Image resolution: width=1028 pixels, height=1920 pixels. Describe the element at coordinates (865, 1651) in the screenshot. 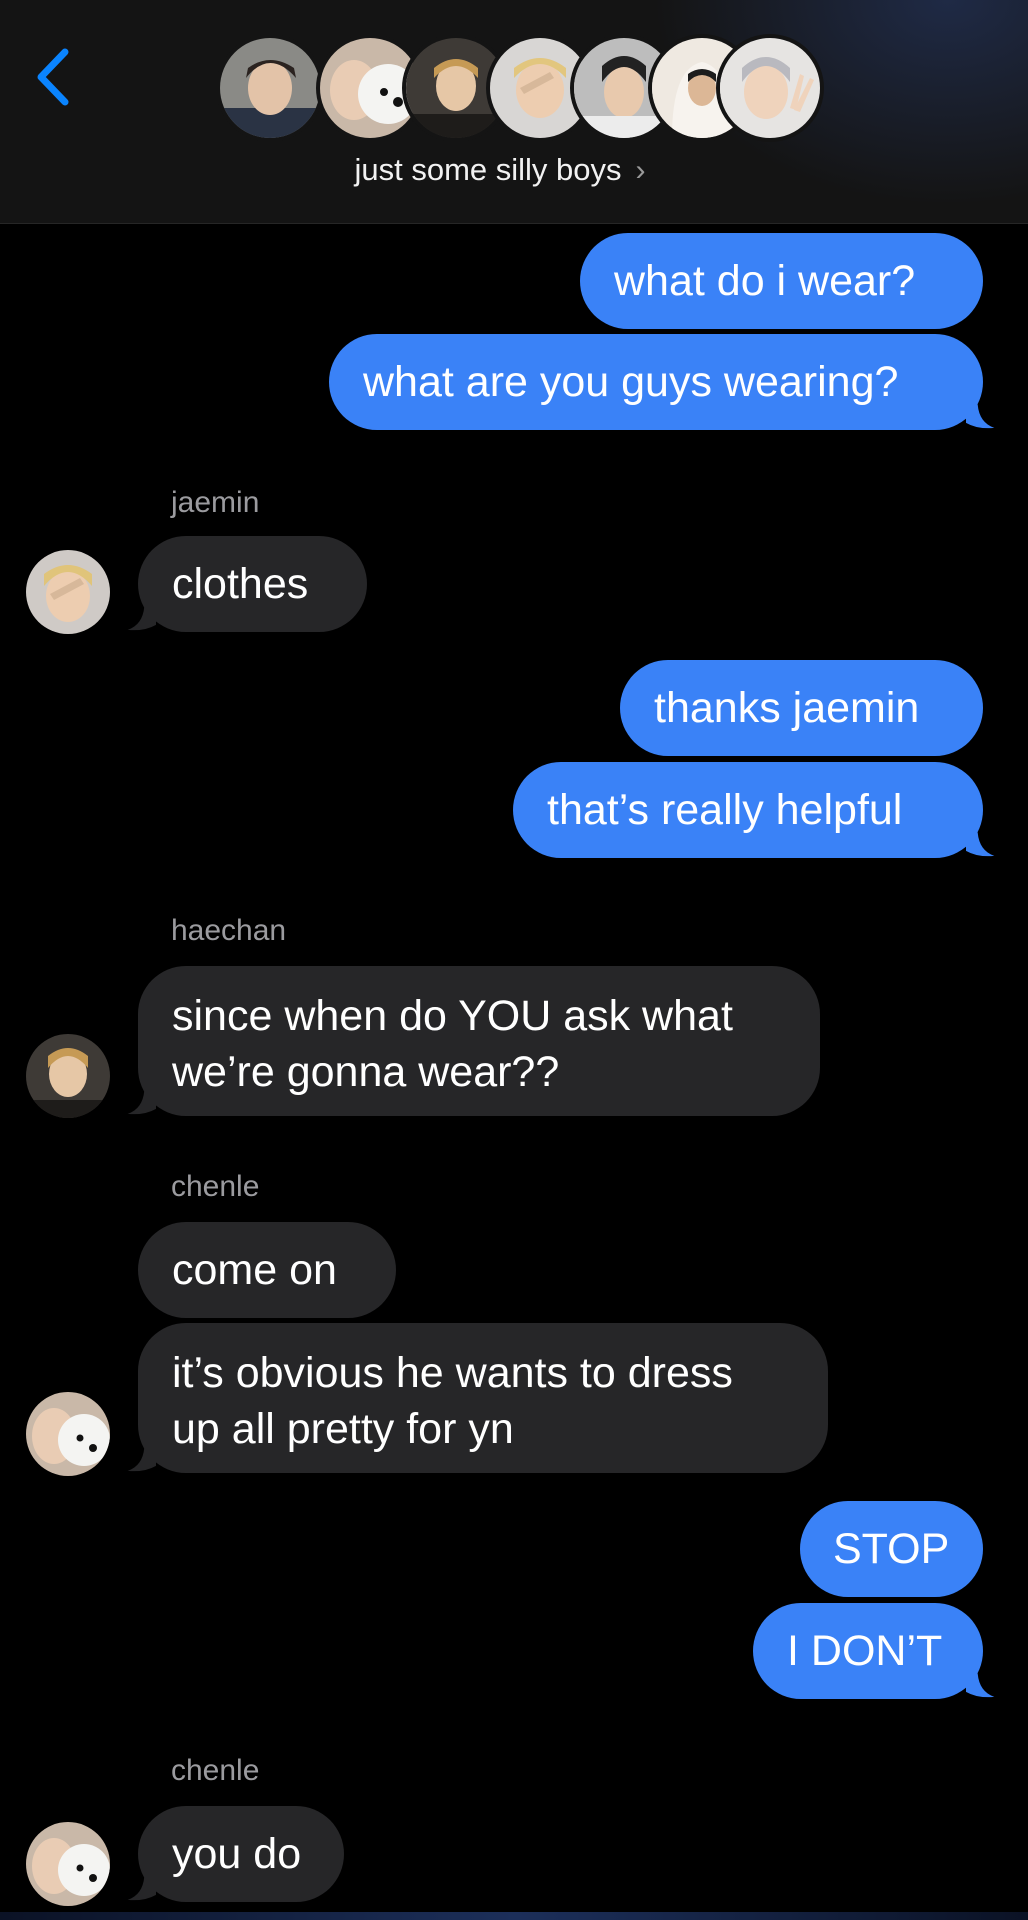

I see `message-text: I DON’T` at that location.